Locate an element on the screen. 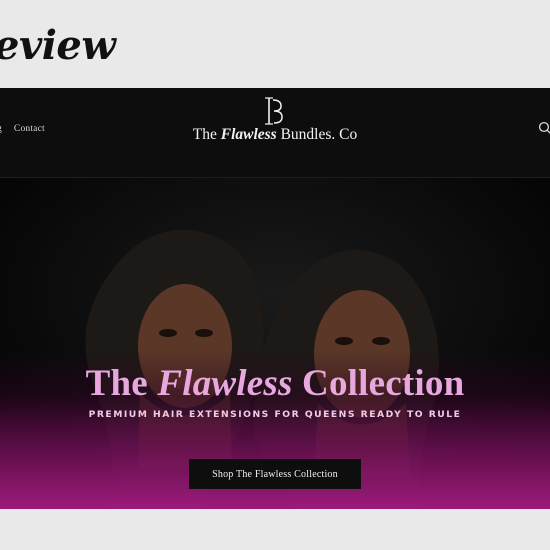 This screenshot has width=550, height=550. monogram-logo is located at coordinates (274, 111).